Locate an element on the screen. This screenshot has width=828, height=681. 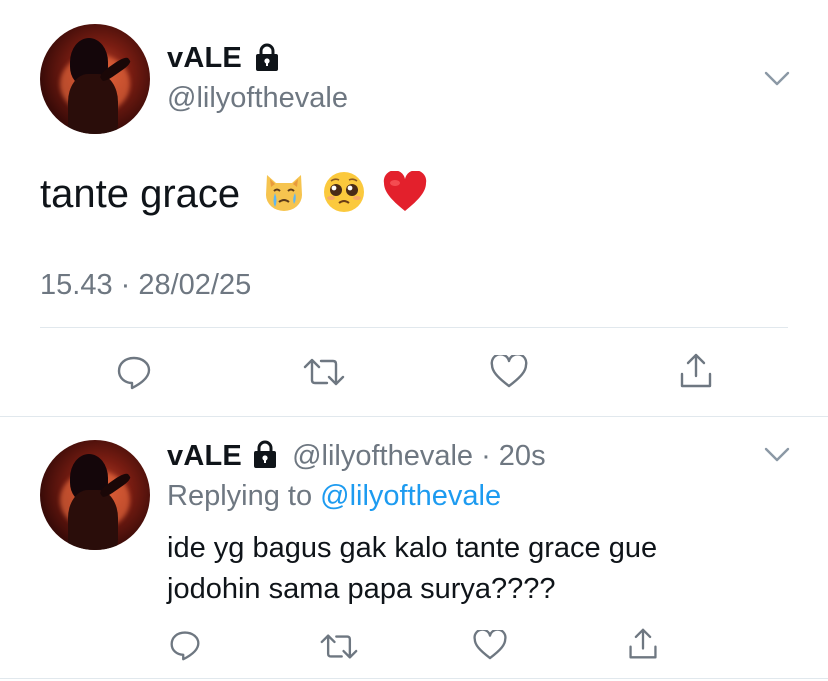
reply-header: vALE @lilyofthevale · 20s is located at coordinates (356, 456).